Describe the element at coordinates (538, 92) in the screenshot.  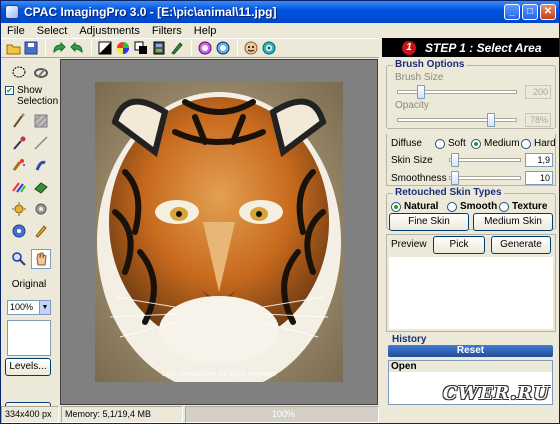
I see `brush-size-value: 200` at that location.